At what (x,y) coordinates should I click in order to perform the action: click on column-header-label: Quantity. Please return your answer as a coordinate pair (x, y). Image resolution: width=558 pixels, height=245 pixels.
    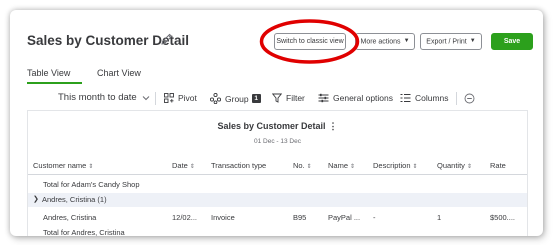
    Looking at the image, I should click on (451, 165).